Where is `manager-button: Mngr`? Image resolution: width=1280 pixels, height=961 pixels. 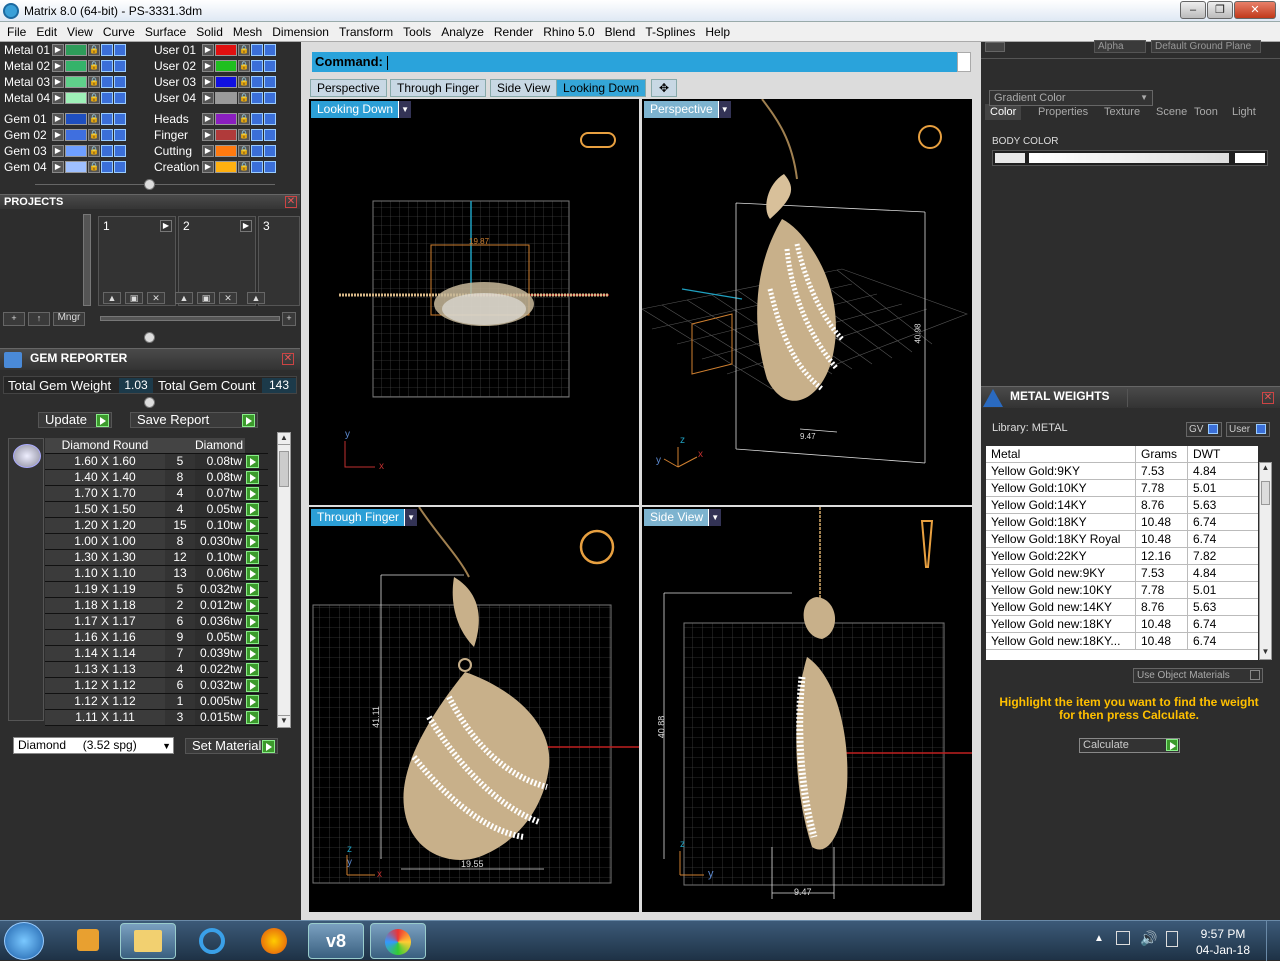 manager-button: Mngr is located at coordinates (69, 319).